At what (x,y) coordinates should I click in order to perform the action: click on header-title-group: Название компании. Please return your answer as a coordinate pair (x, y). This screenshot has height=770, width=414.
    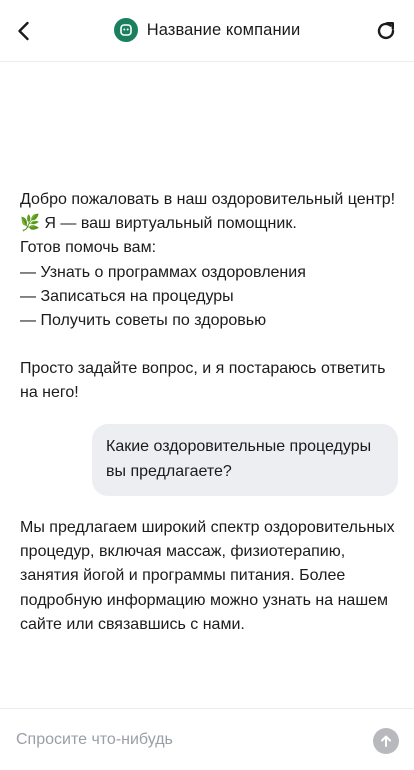
    Looking at the image, I should click on (207, 30).